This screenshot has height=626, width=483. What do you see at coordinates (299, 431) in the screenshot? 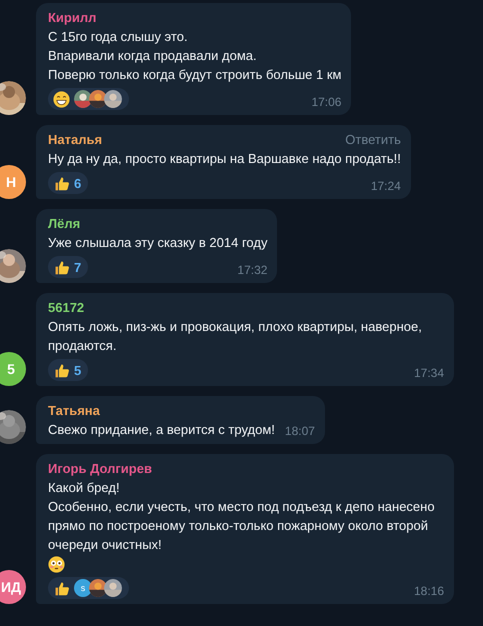
I see `message-time: 18:07` at bounding box center [299, 431].